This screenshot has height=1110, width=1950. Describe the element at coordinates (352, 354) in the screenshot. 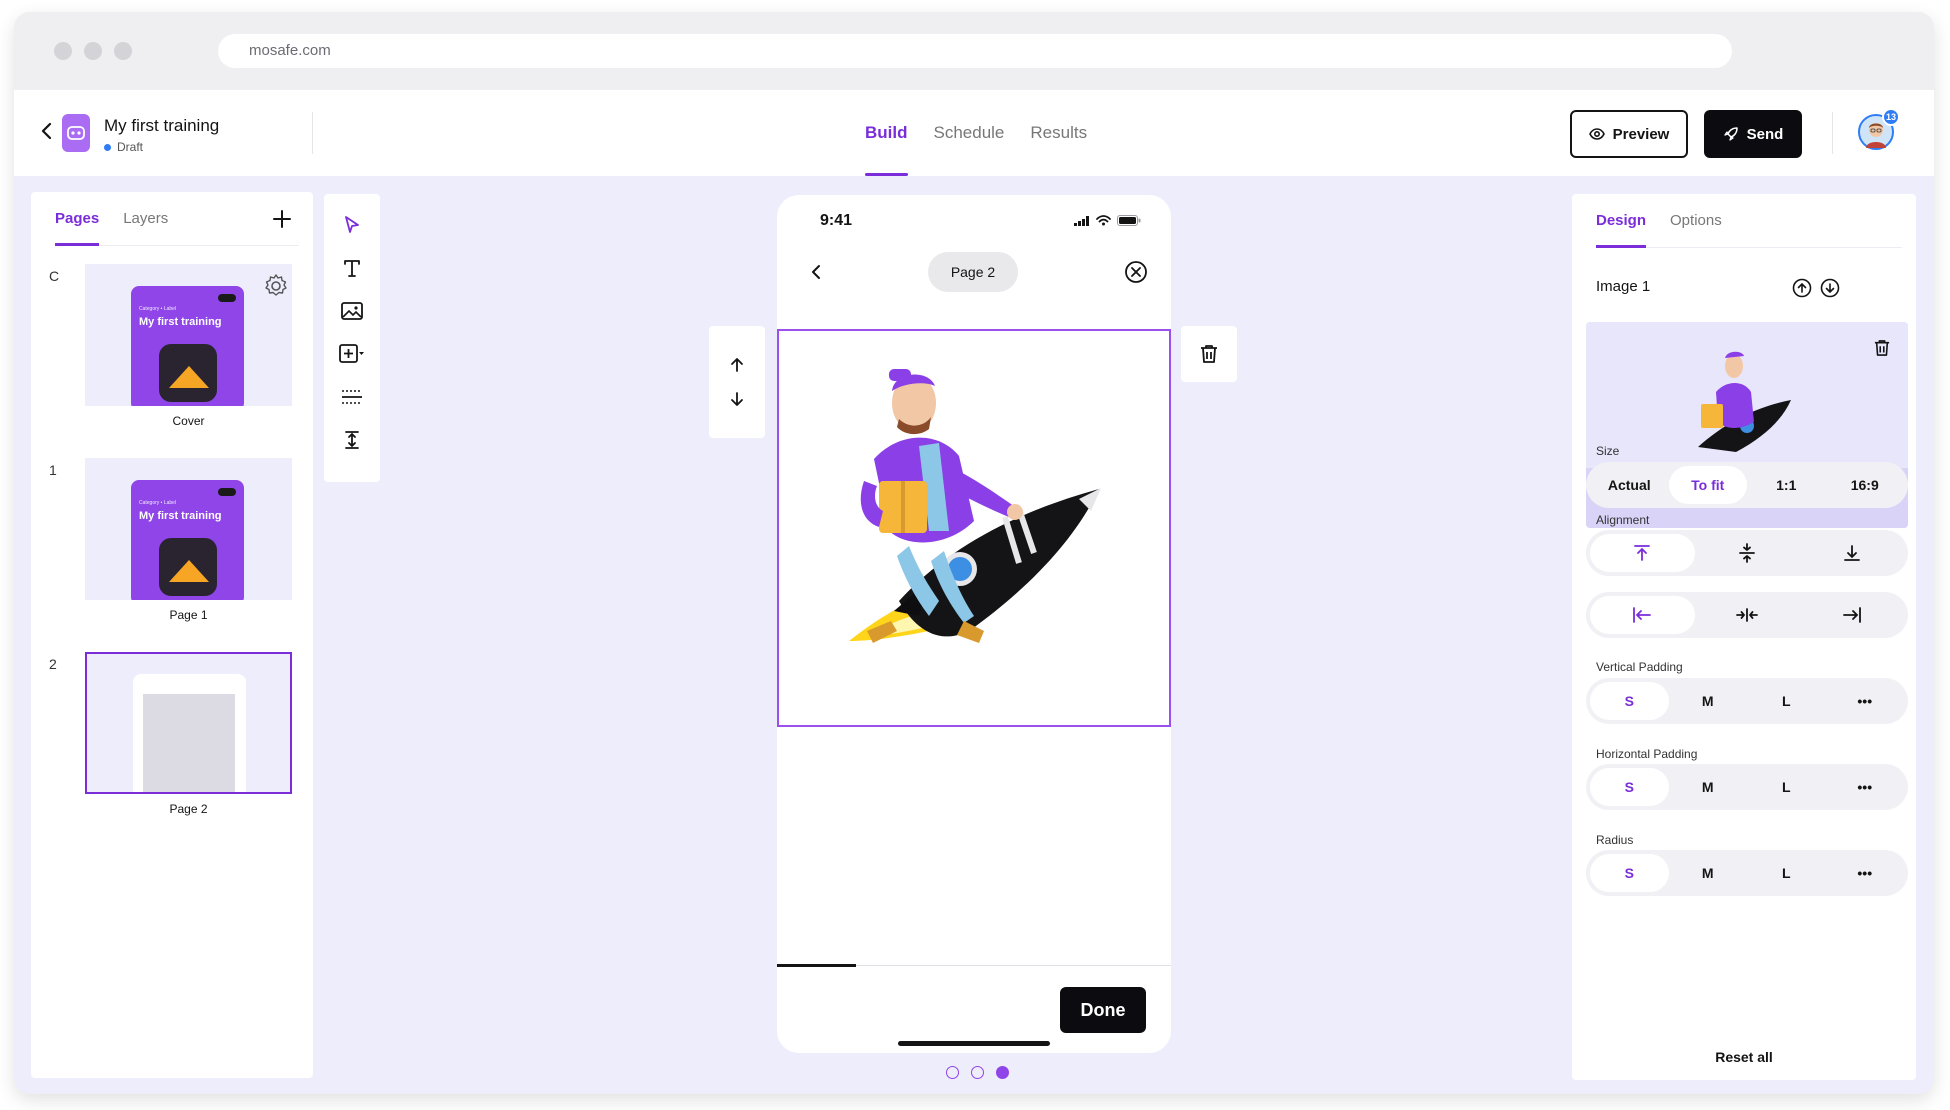

I see `add-block-tool` at that location.